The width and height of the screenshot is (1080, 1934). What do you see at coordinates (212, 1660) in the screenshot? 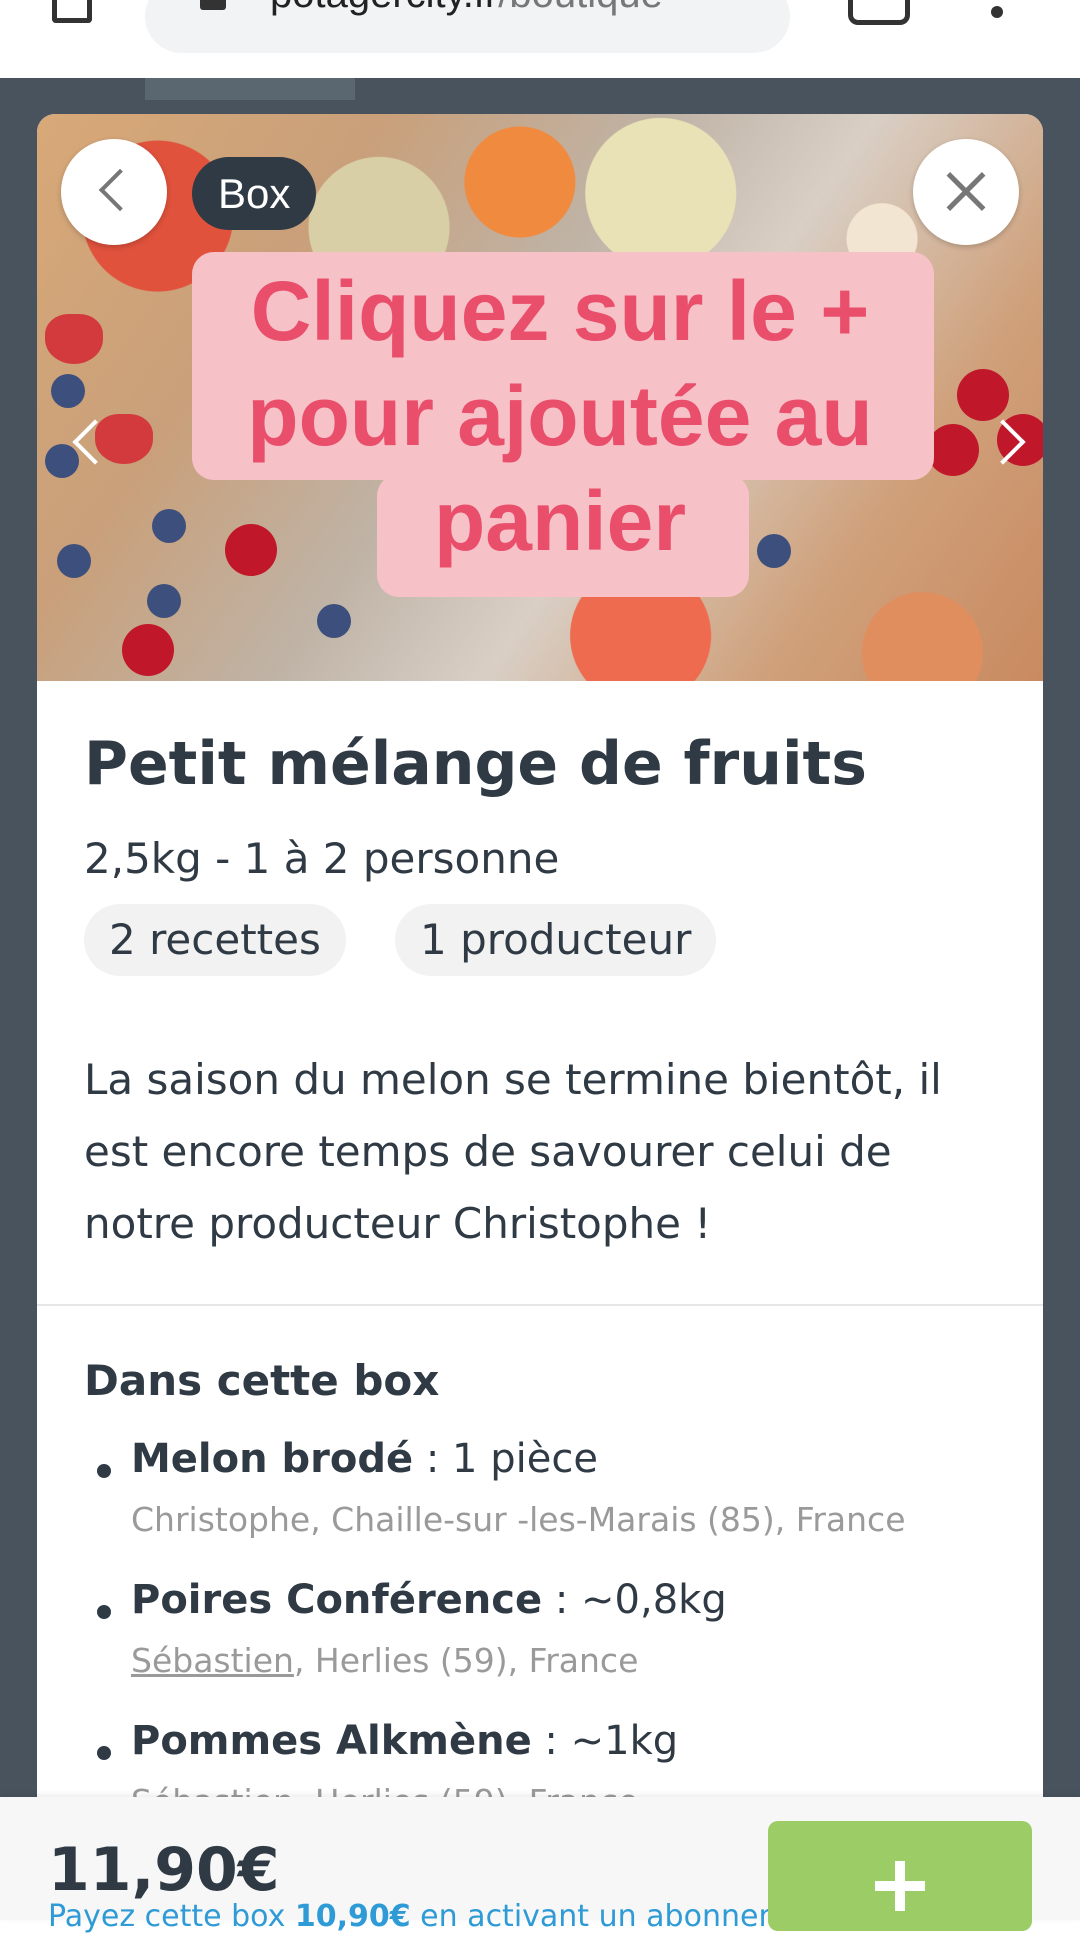
I see `producer-link: Sébastien` at bounding box center [212, 1660].